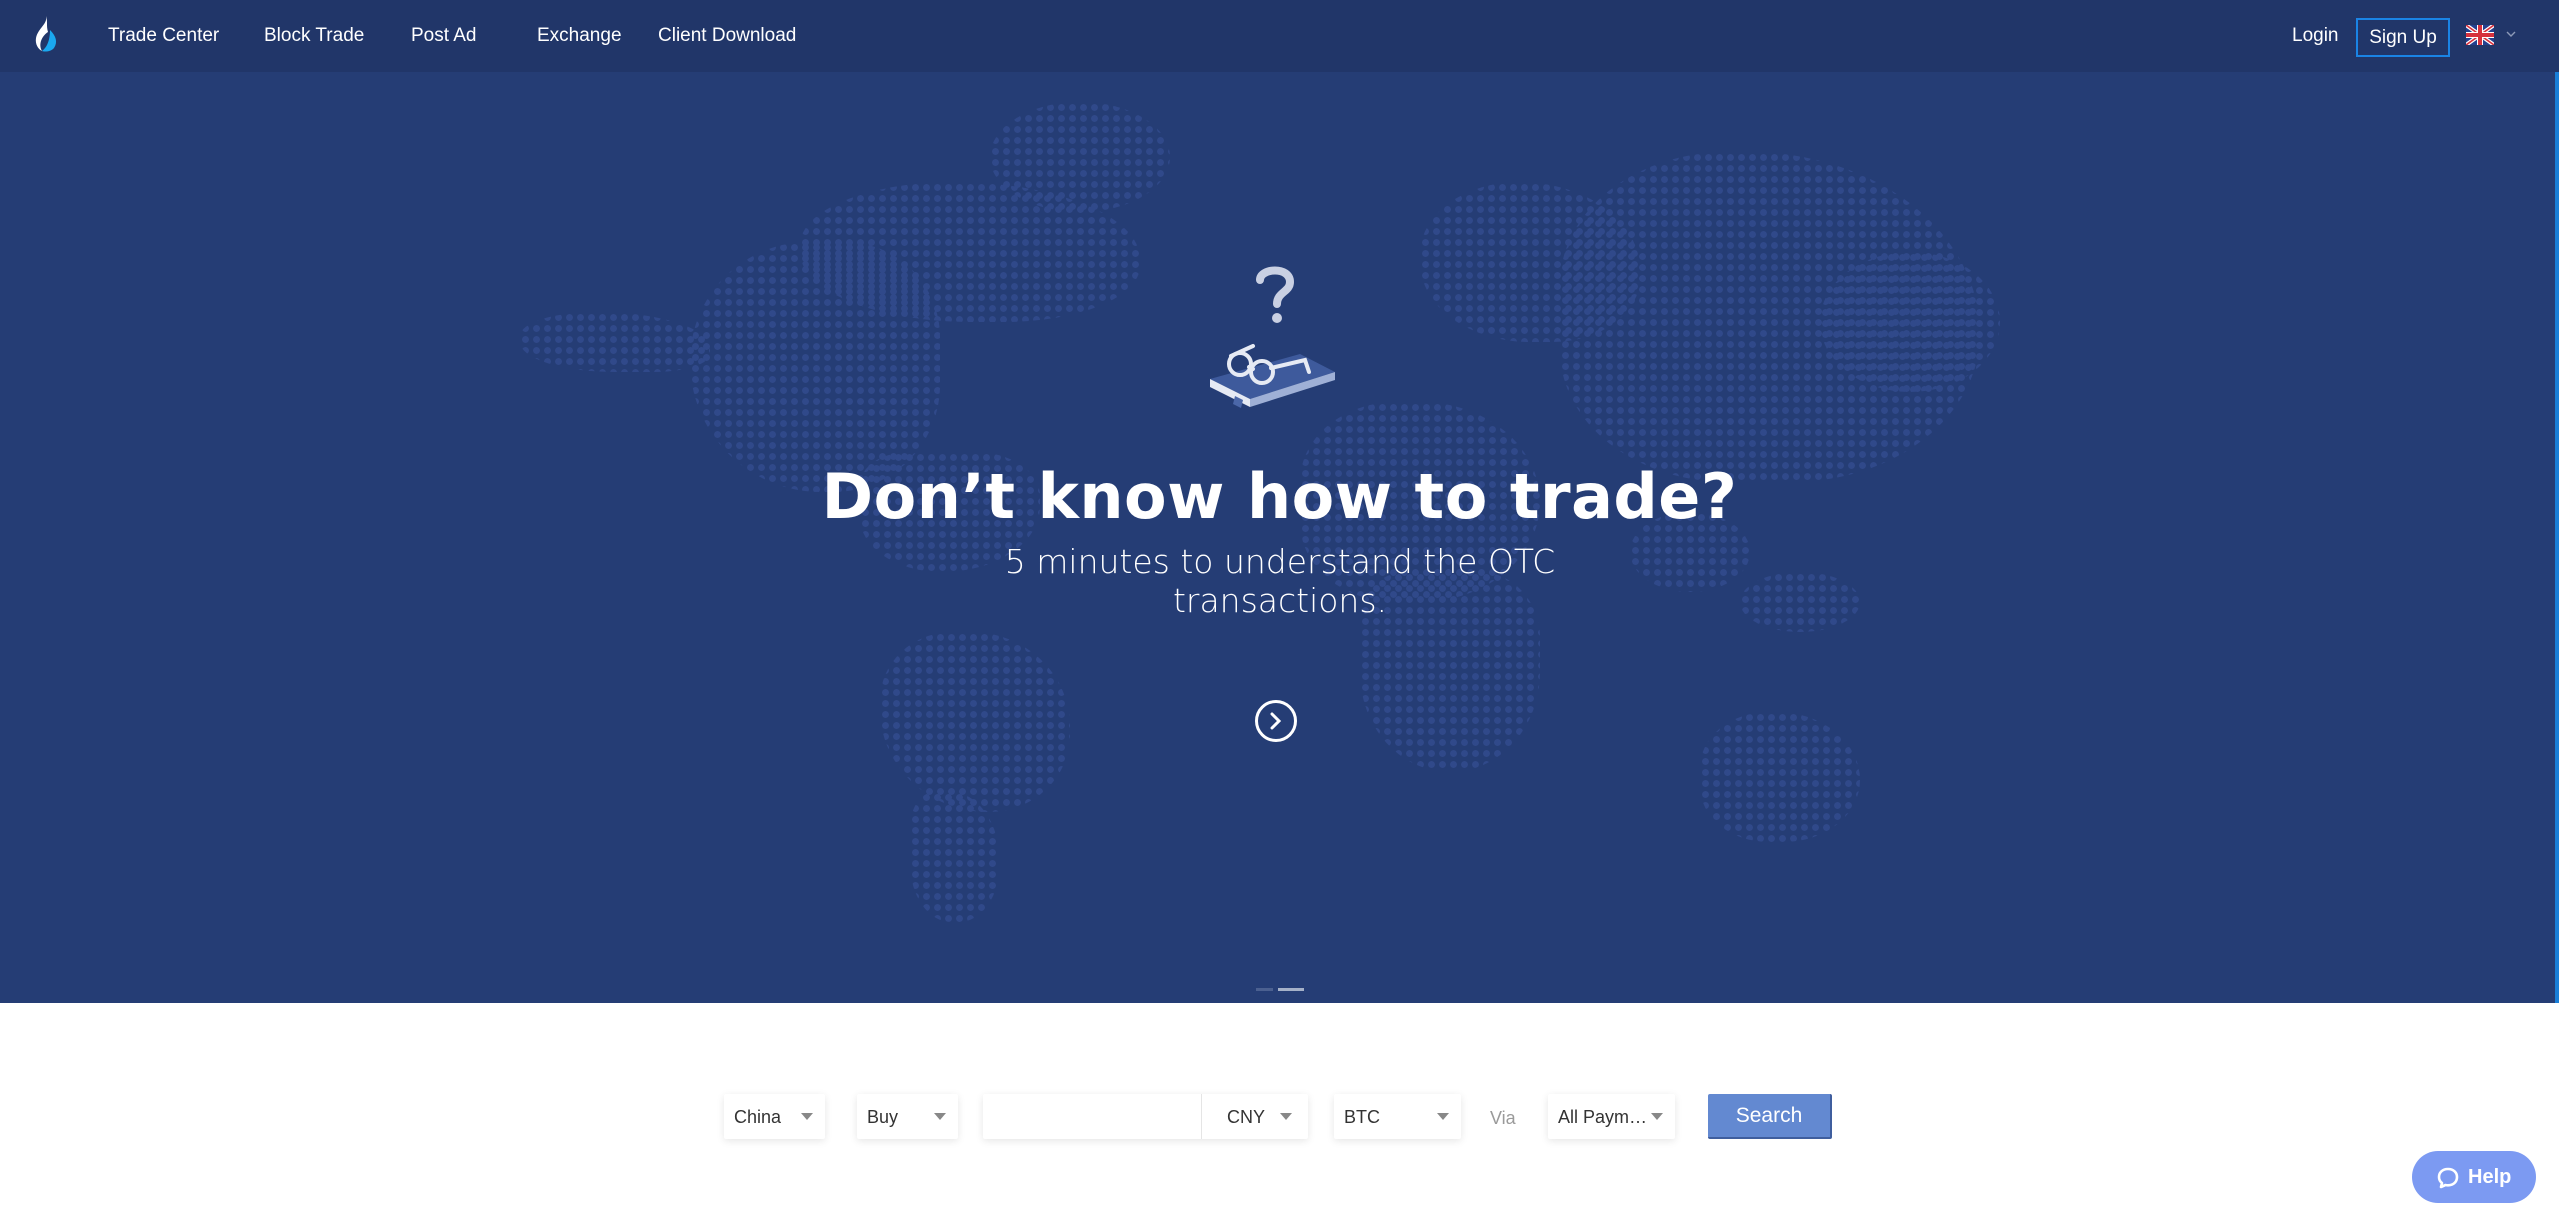 The width and height of the screenshot is (2559, 1214). Describe the element at coordinates (727, 36) in the screenshot. I see `nav-client-download: Client Download` at that location.